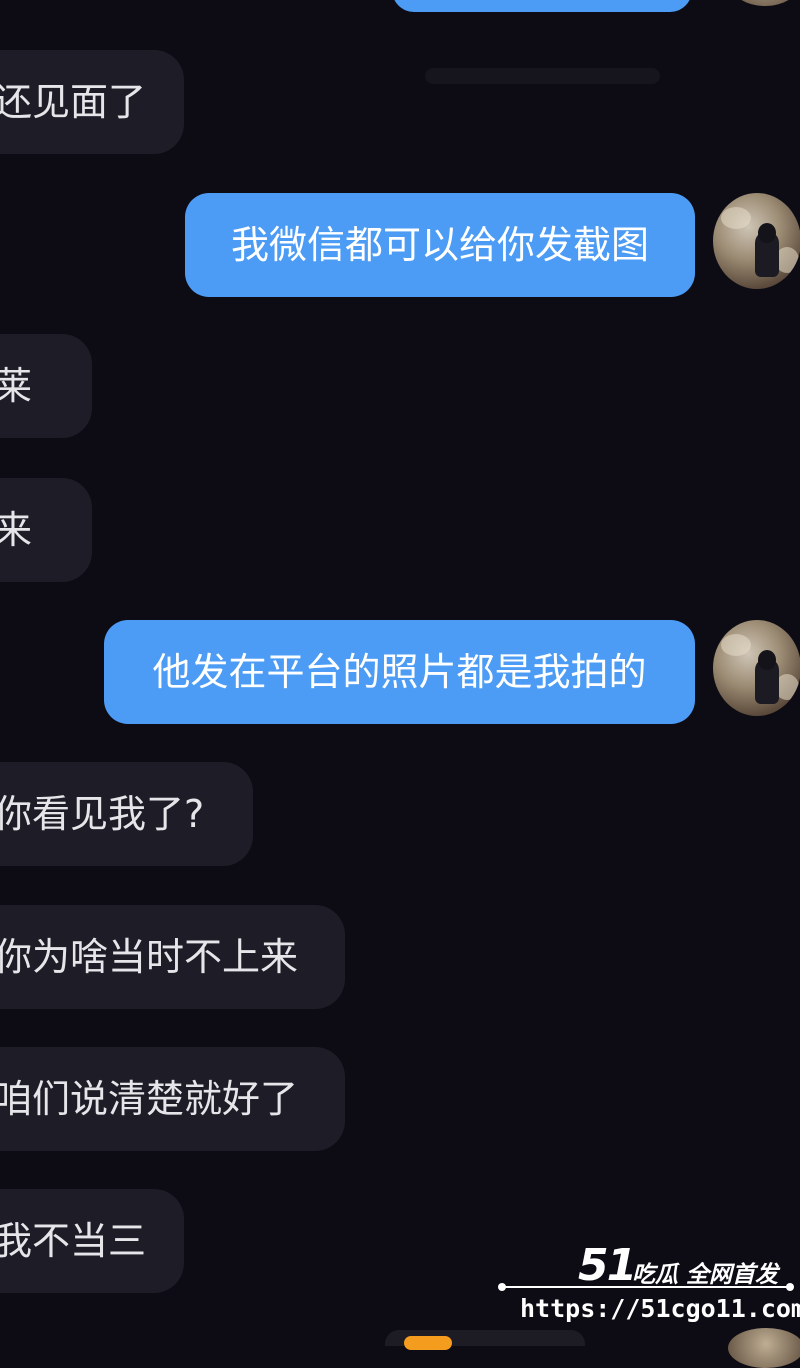  I want to click on watermark: 51 吃瓜 全网首发 https://51cgo11.com, so click(649, 1290).